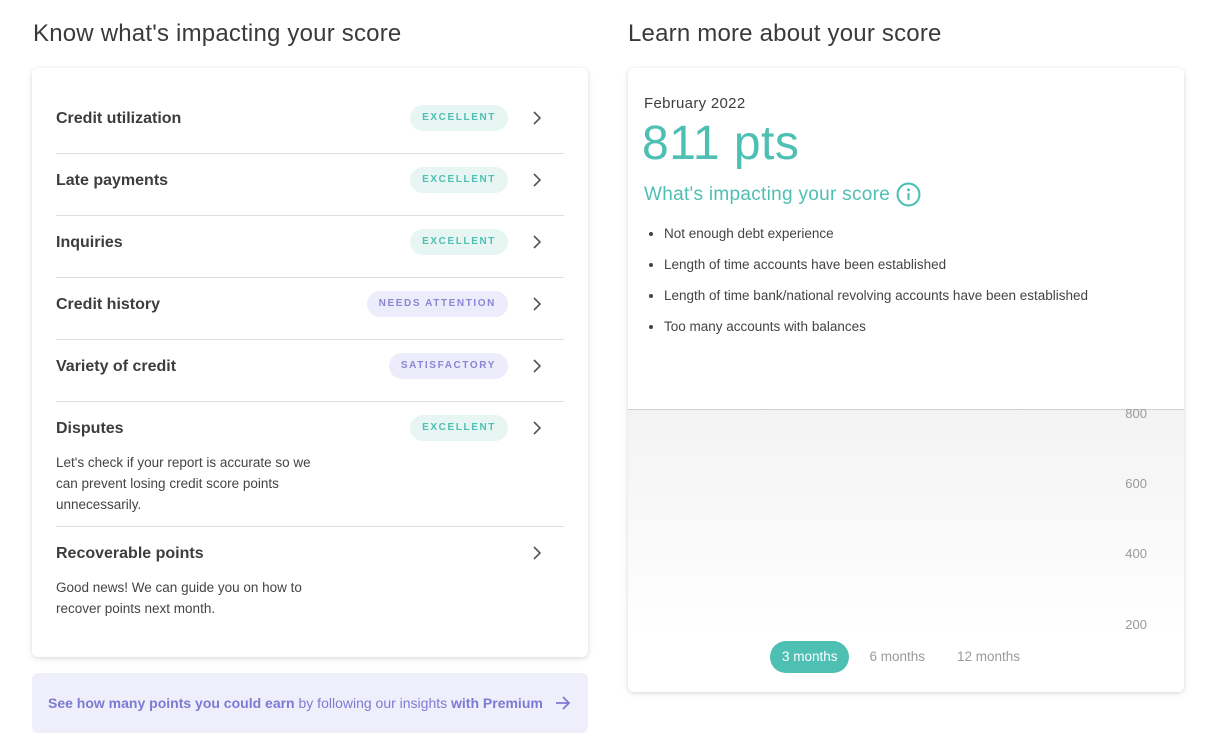  What do you see at coordinates (112, 180) in the screenshot?
I see `factor-name: Late payments` at bounding box center [112, 180].